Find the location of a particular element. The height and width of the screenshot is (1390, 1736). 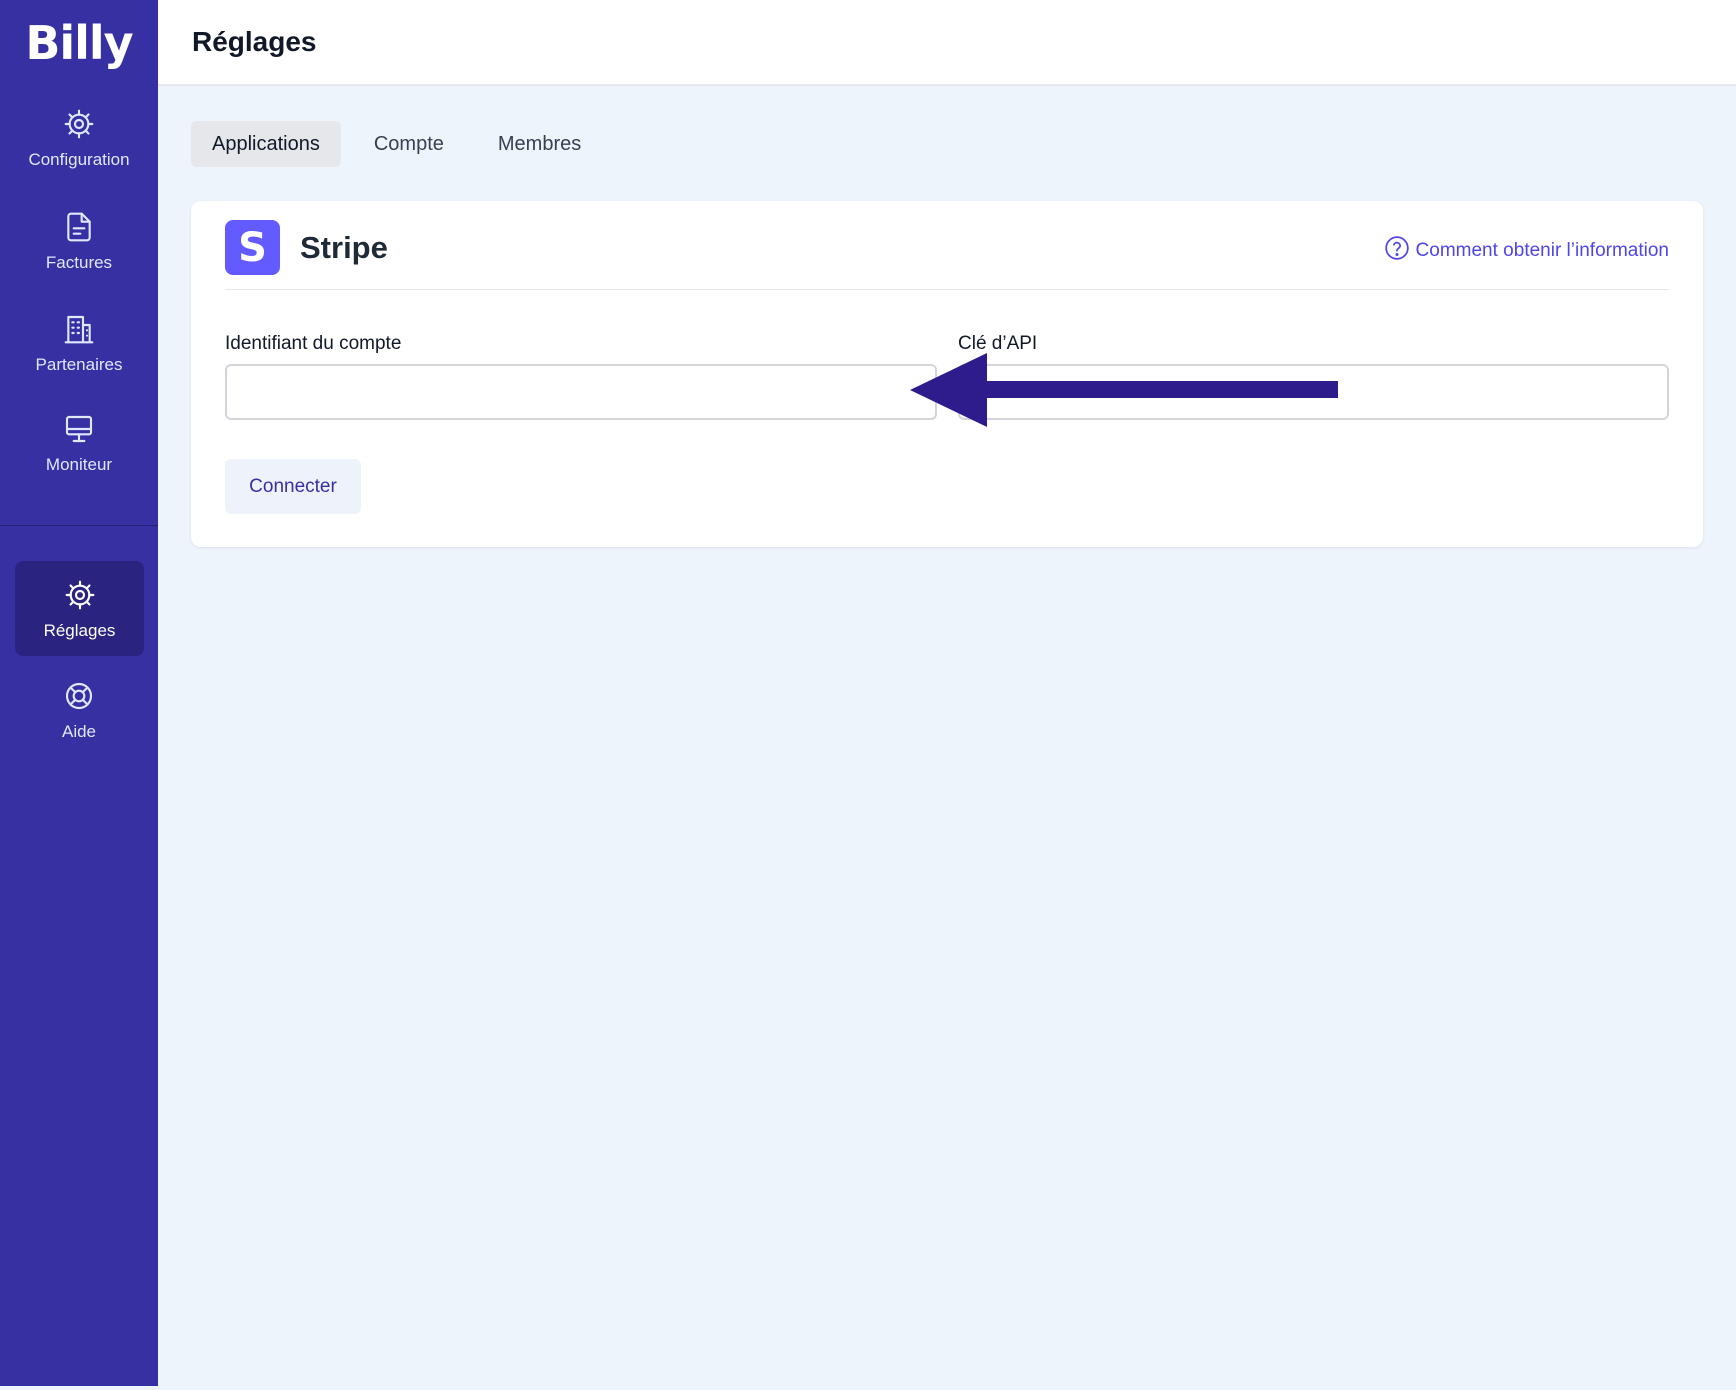

help-link: Comment obtenir l’information is located at coordinates (1526, 251).